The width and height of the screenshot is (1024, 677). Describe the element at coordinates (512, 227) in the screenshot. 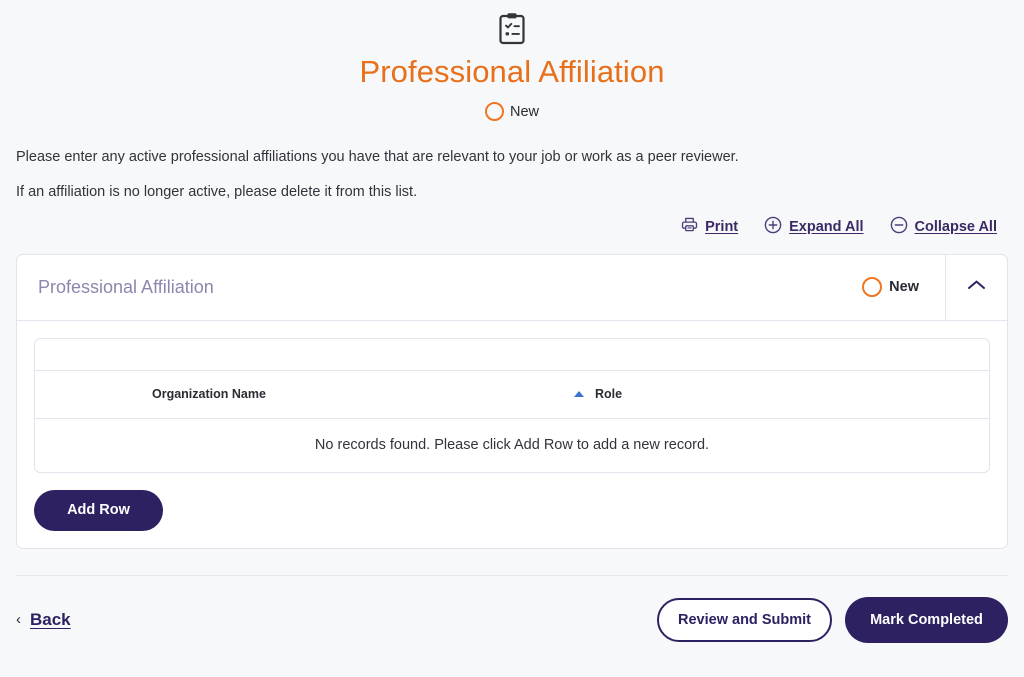

I see `section-toolbar: Print Expand All Collapse All` at that location.